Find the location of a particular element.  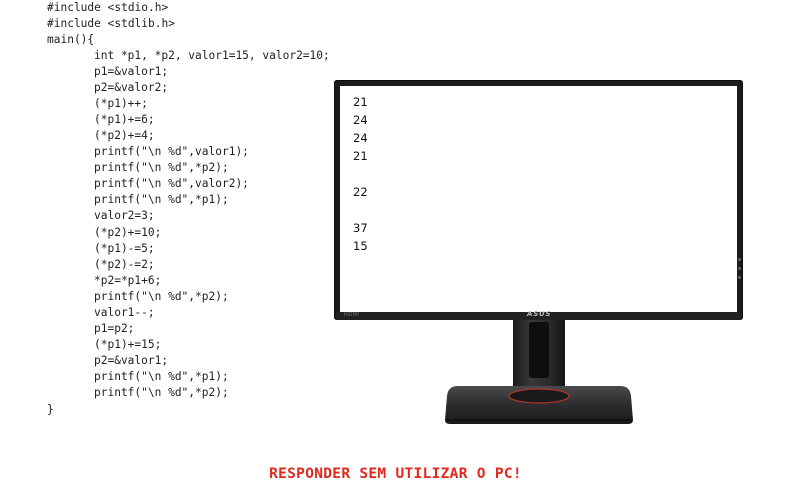

code-line-include-stdio: #include <stdio.h> is located at coordinates (108, 7).